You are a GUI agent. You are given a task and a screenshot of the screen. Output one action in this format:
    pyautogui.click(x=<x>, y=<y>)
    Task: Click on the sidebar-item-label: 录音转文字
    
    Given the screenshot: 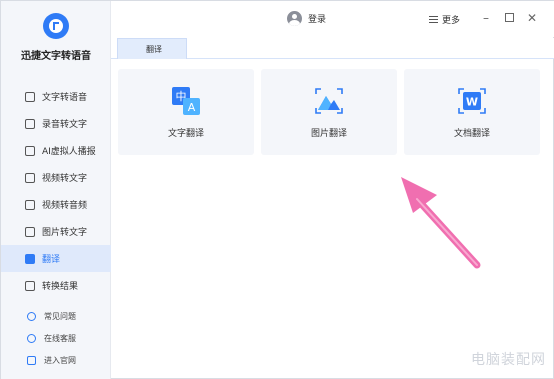 What is the action you would take?
    pyautogui.click(x=65, y=125)
    